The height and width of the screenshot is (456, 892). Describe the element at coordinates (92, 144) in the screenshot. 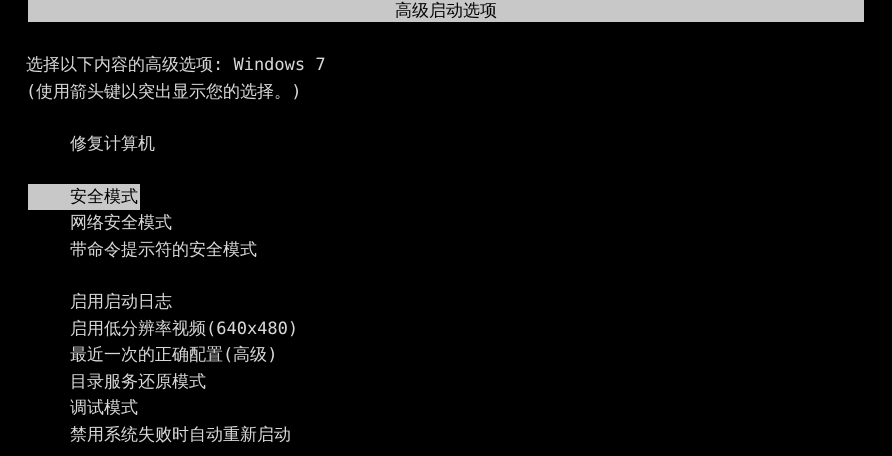

I see `boot-option: 修复计算机` at that location.